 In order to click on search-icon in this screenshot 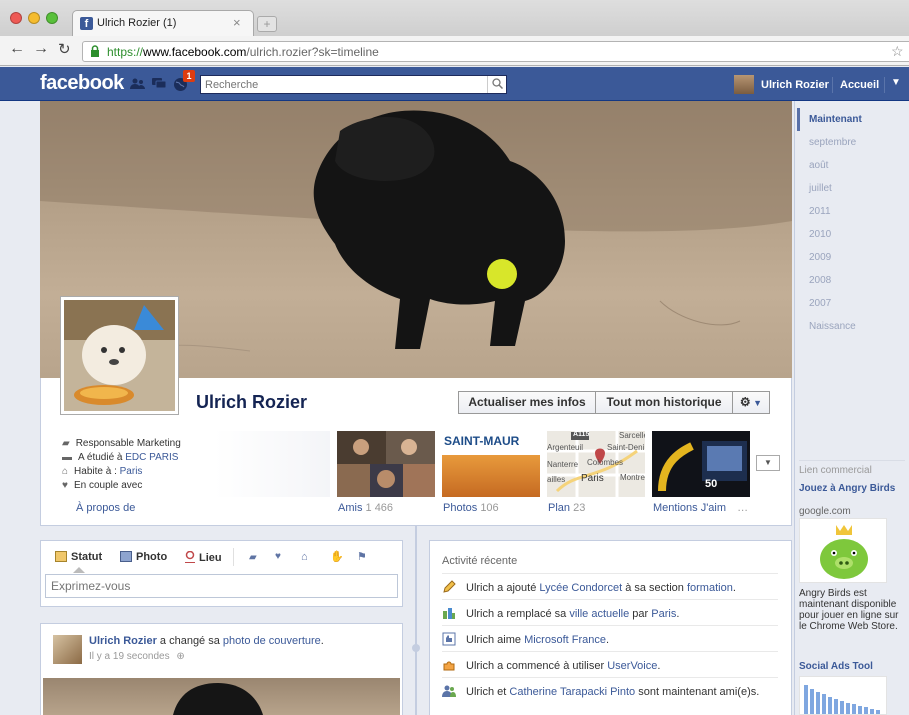, I will do `click(498, 84)`.